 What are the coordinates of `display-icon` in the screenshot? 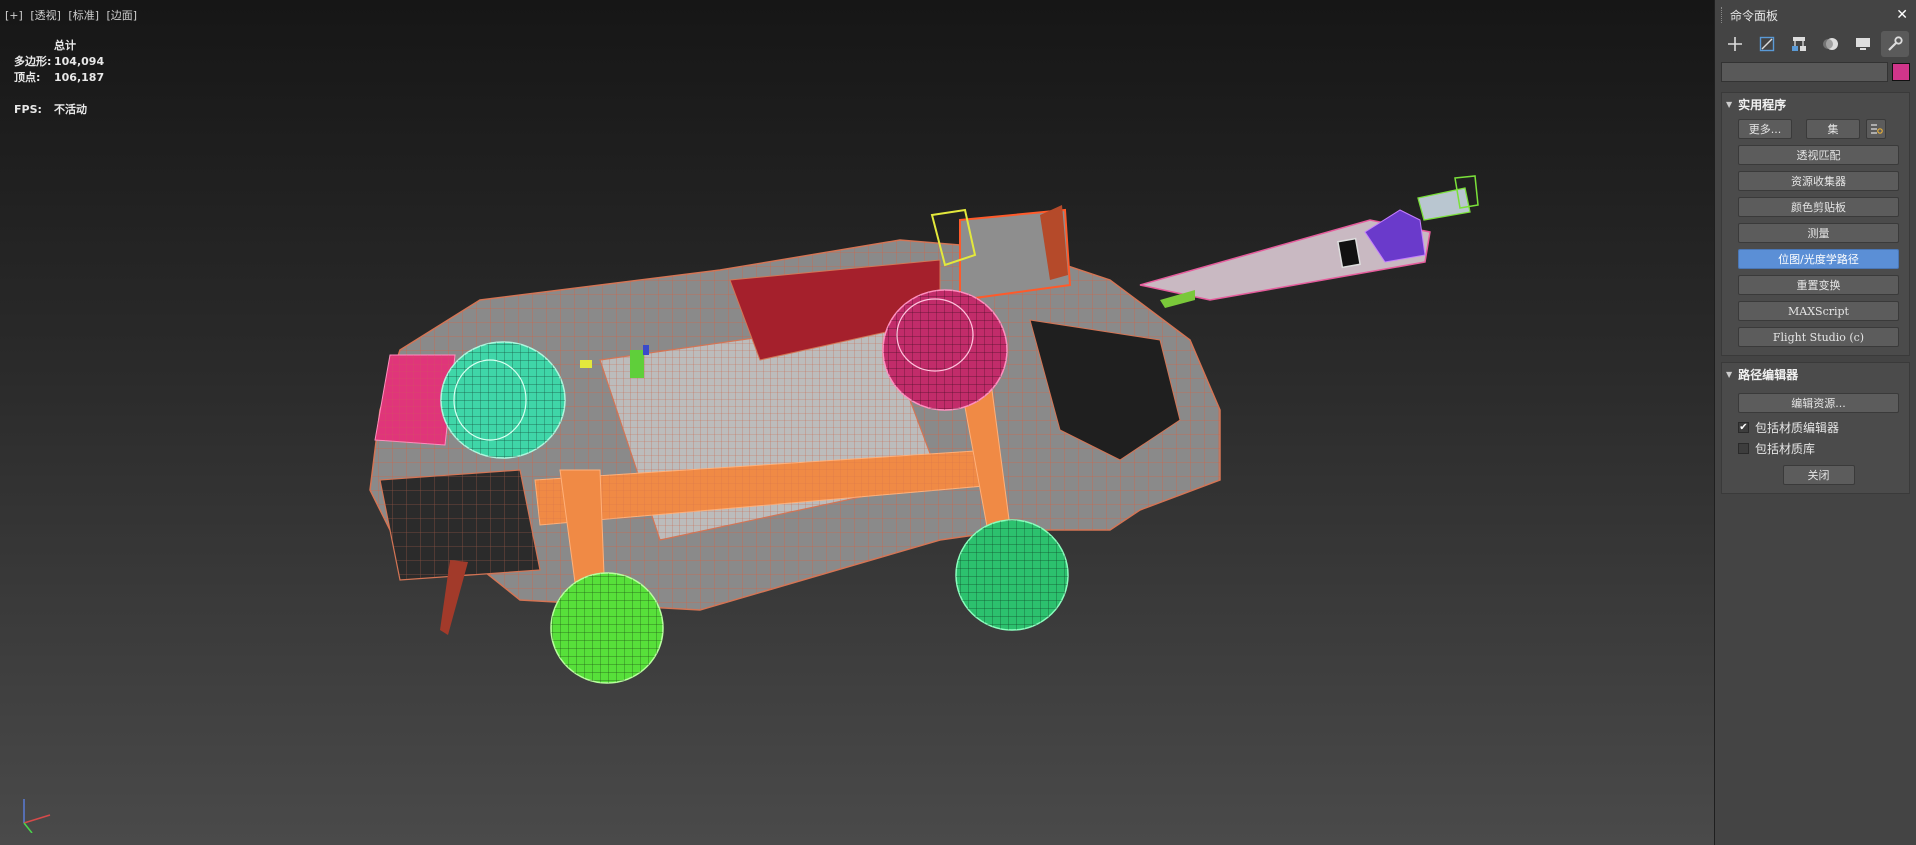 It's located at (1863, 44).